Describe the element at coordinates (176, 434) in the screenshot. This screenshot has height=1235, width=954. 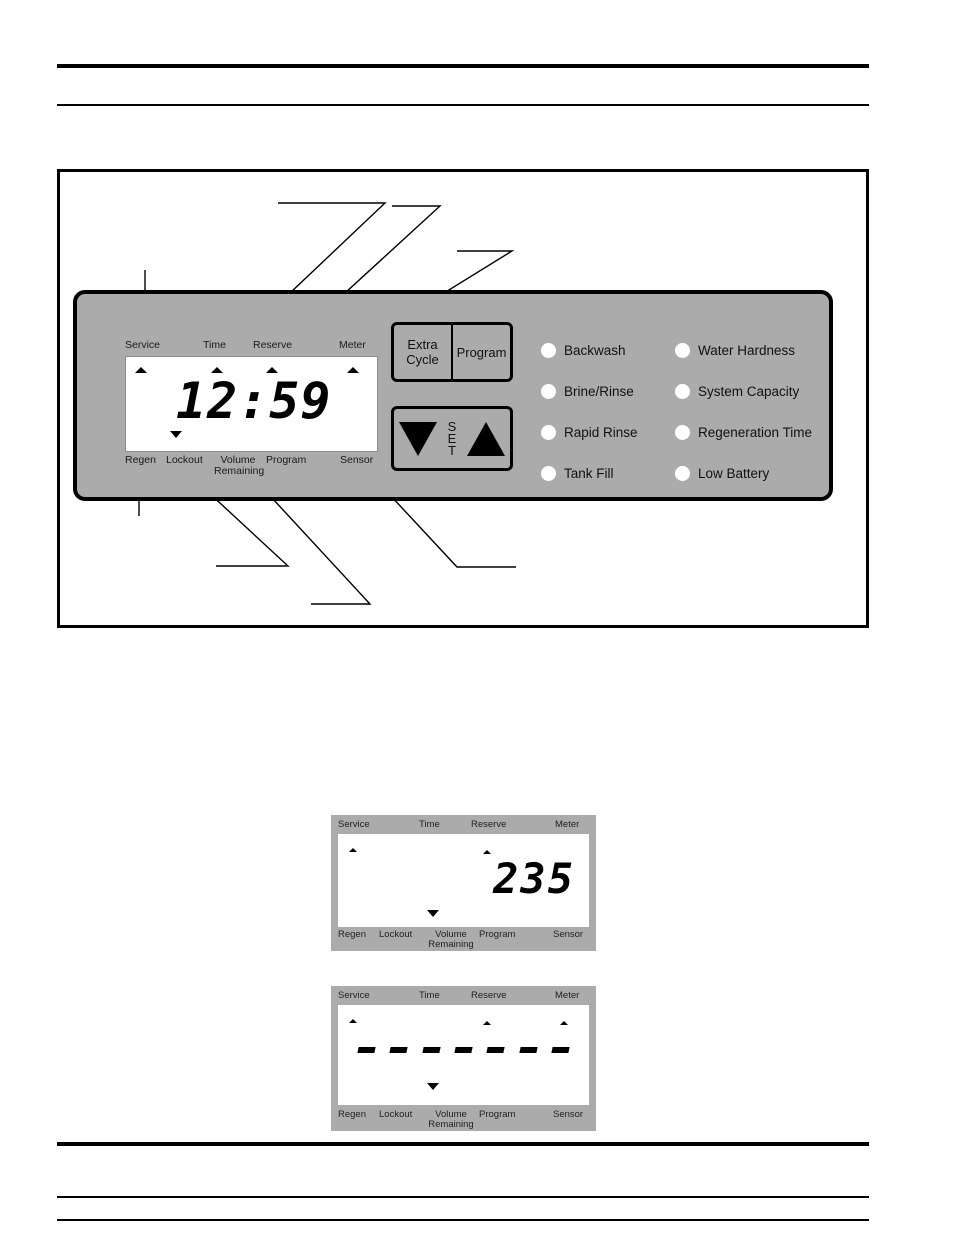
I see `lcd-marker-down-lockout` at that location.